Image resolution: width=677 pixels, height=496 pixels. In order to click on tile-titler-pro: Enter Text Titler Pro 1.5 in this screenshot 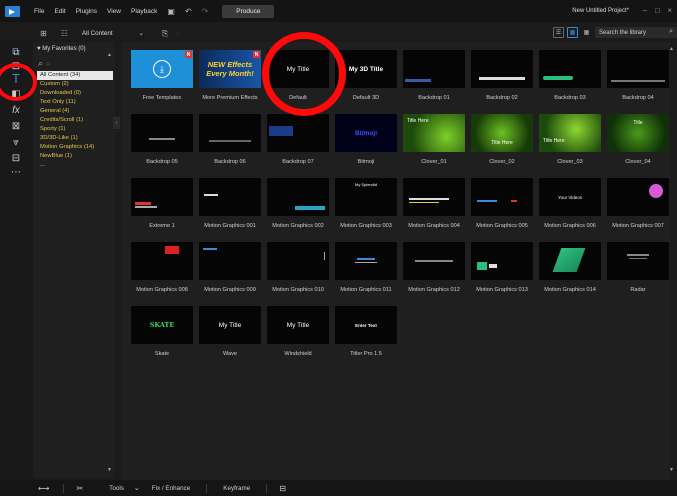, I will do `click(366, 331)`.